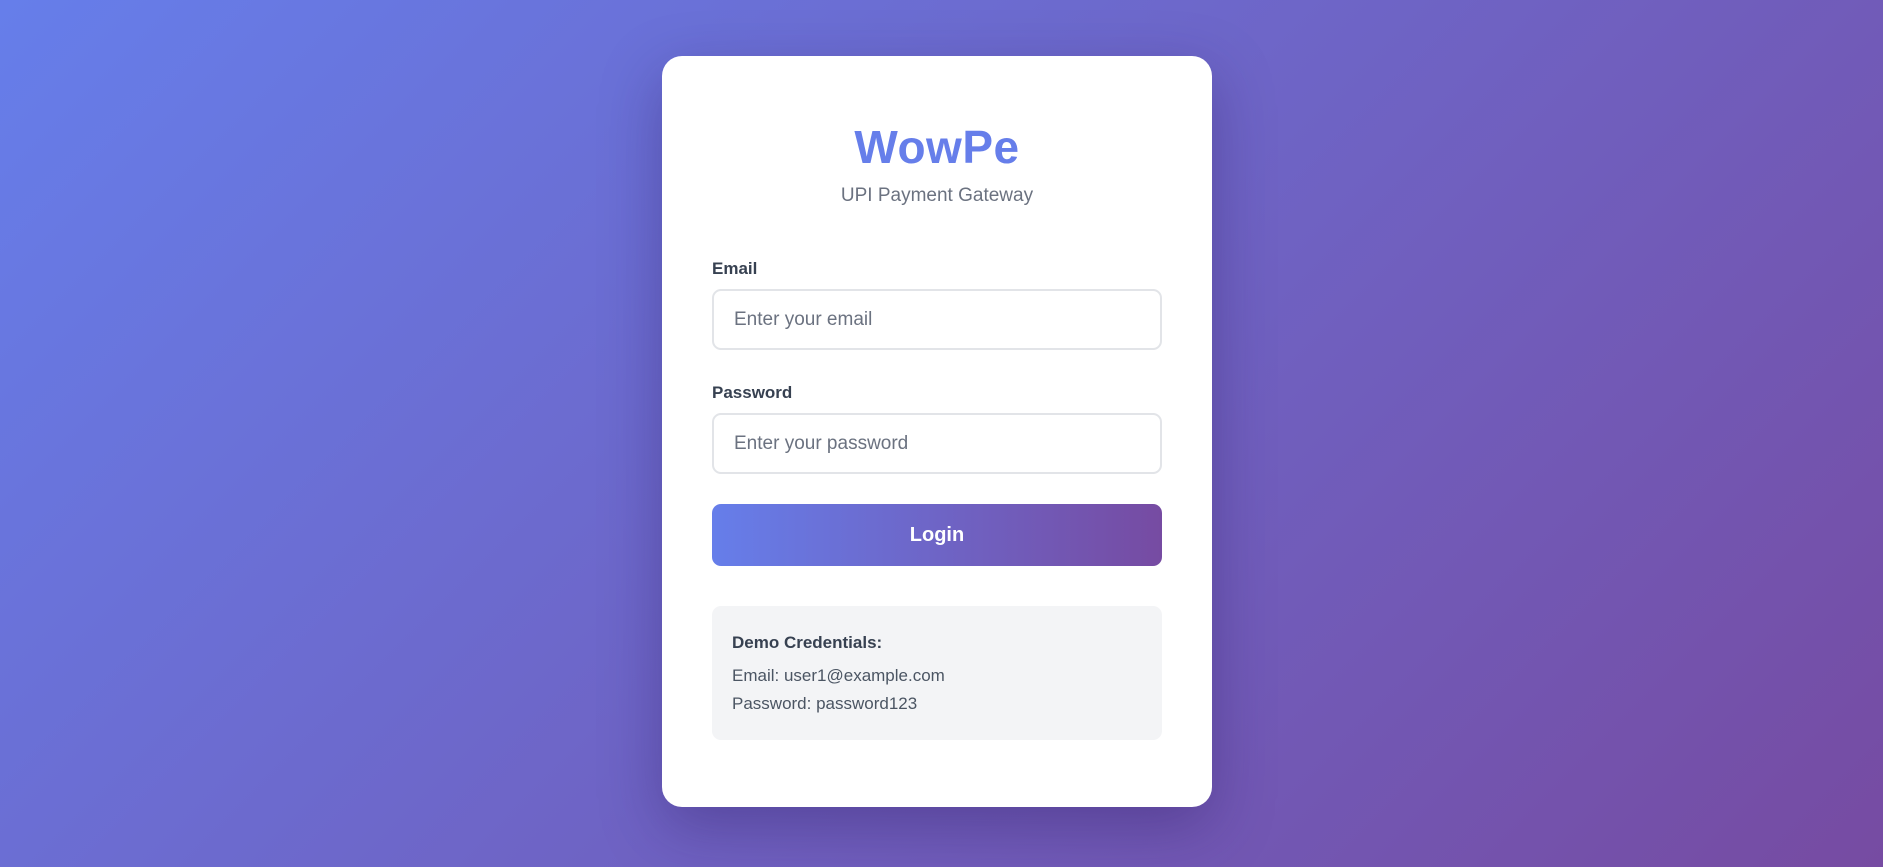 Image resolution: width=1883 pixels, height=867 pixels. Describe the element at coordinates (937, 195) in the screenshot. I see `brand-subtitle: UPI Payment Gateway` at that location.